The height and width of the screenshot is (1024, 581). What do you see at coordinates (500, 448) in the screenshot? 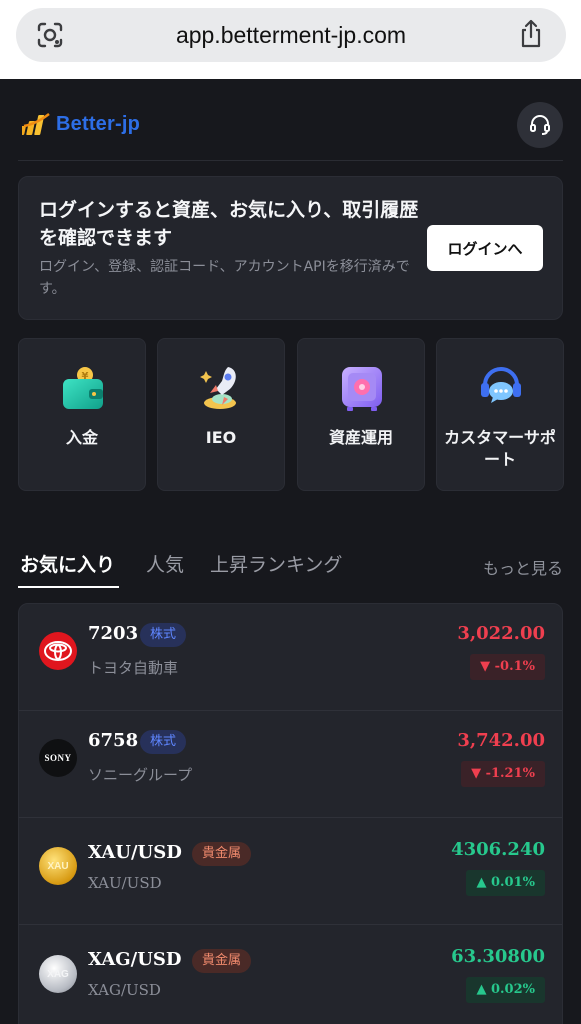
I see `quick-action-label: カスタマーサポート` at bounding box center [500, 448].